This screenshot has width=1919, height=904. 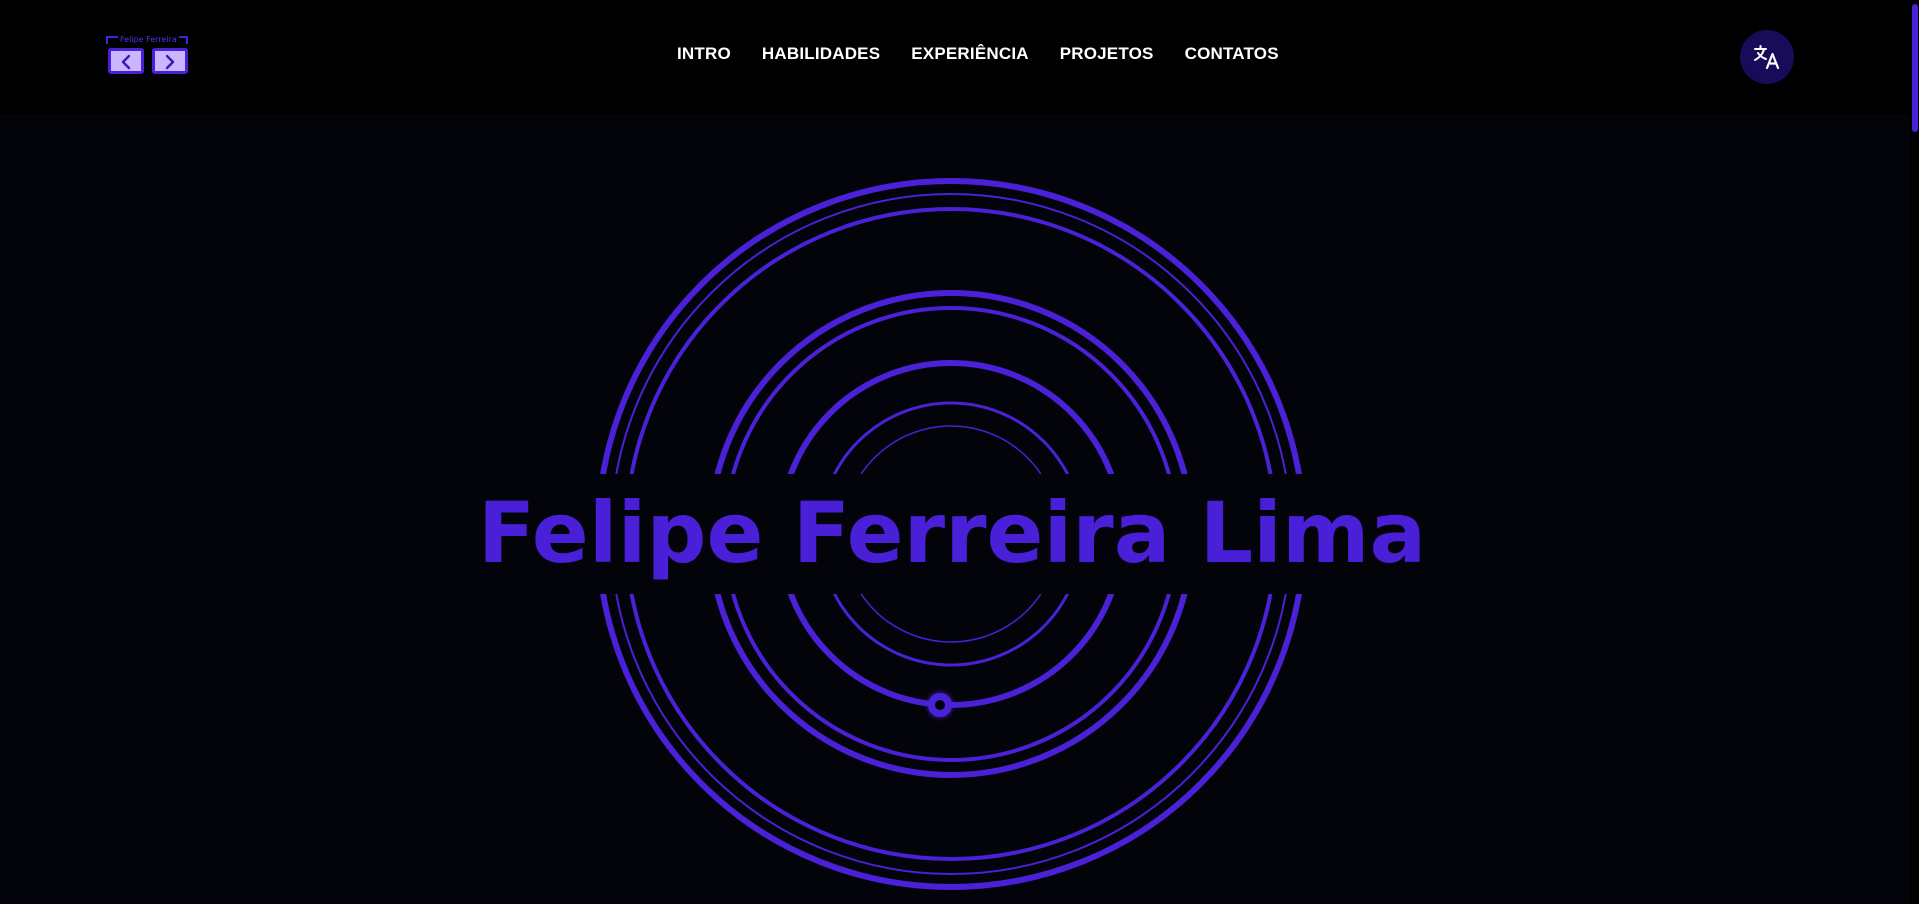 I want to click on hero-title: Felipe Ferreira Lima, so click(x=952, y=533).